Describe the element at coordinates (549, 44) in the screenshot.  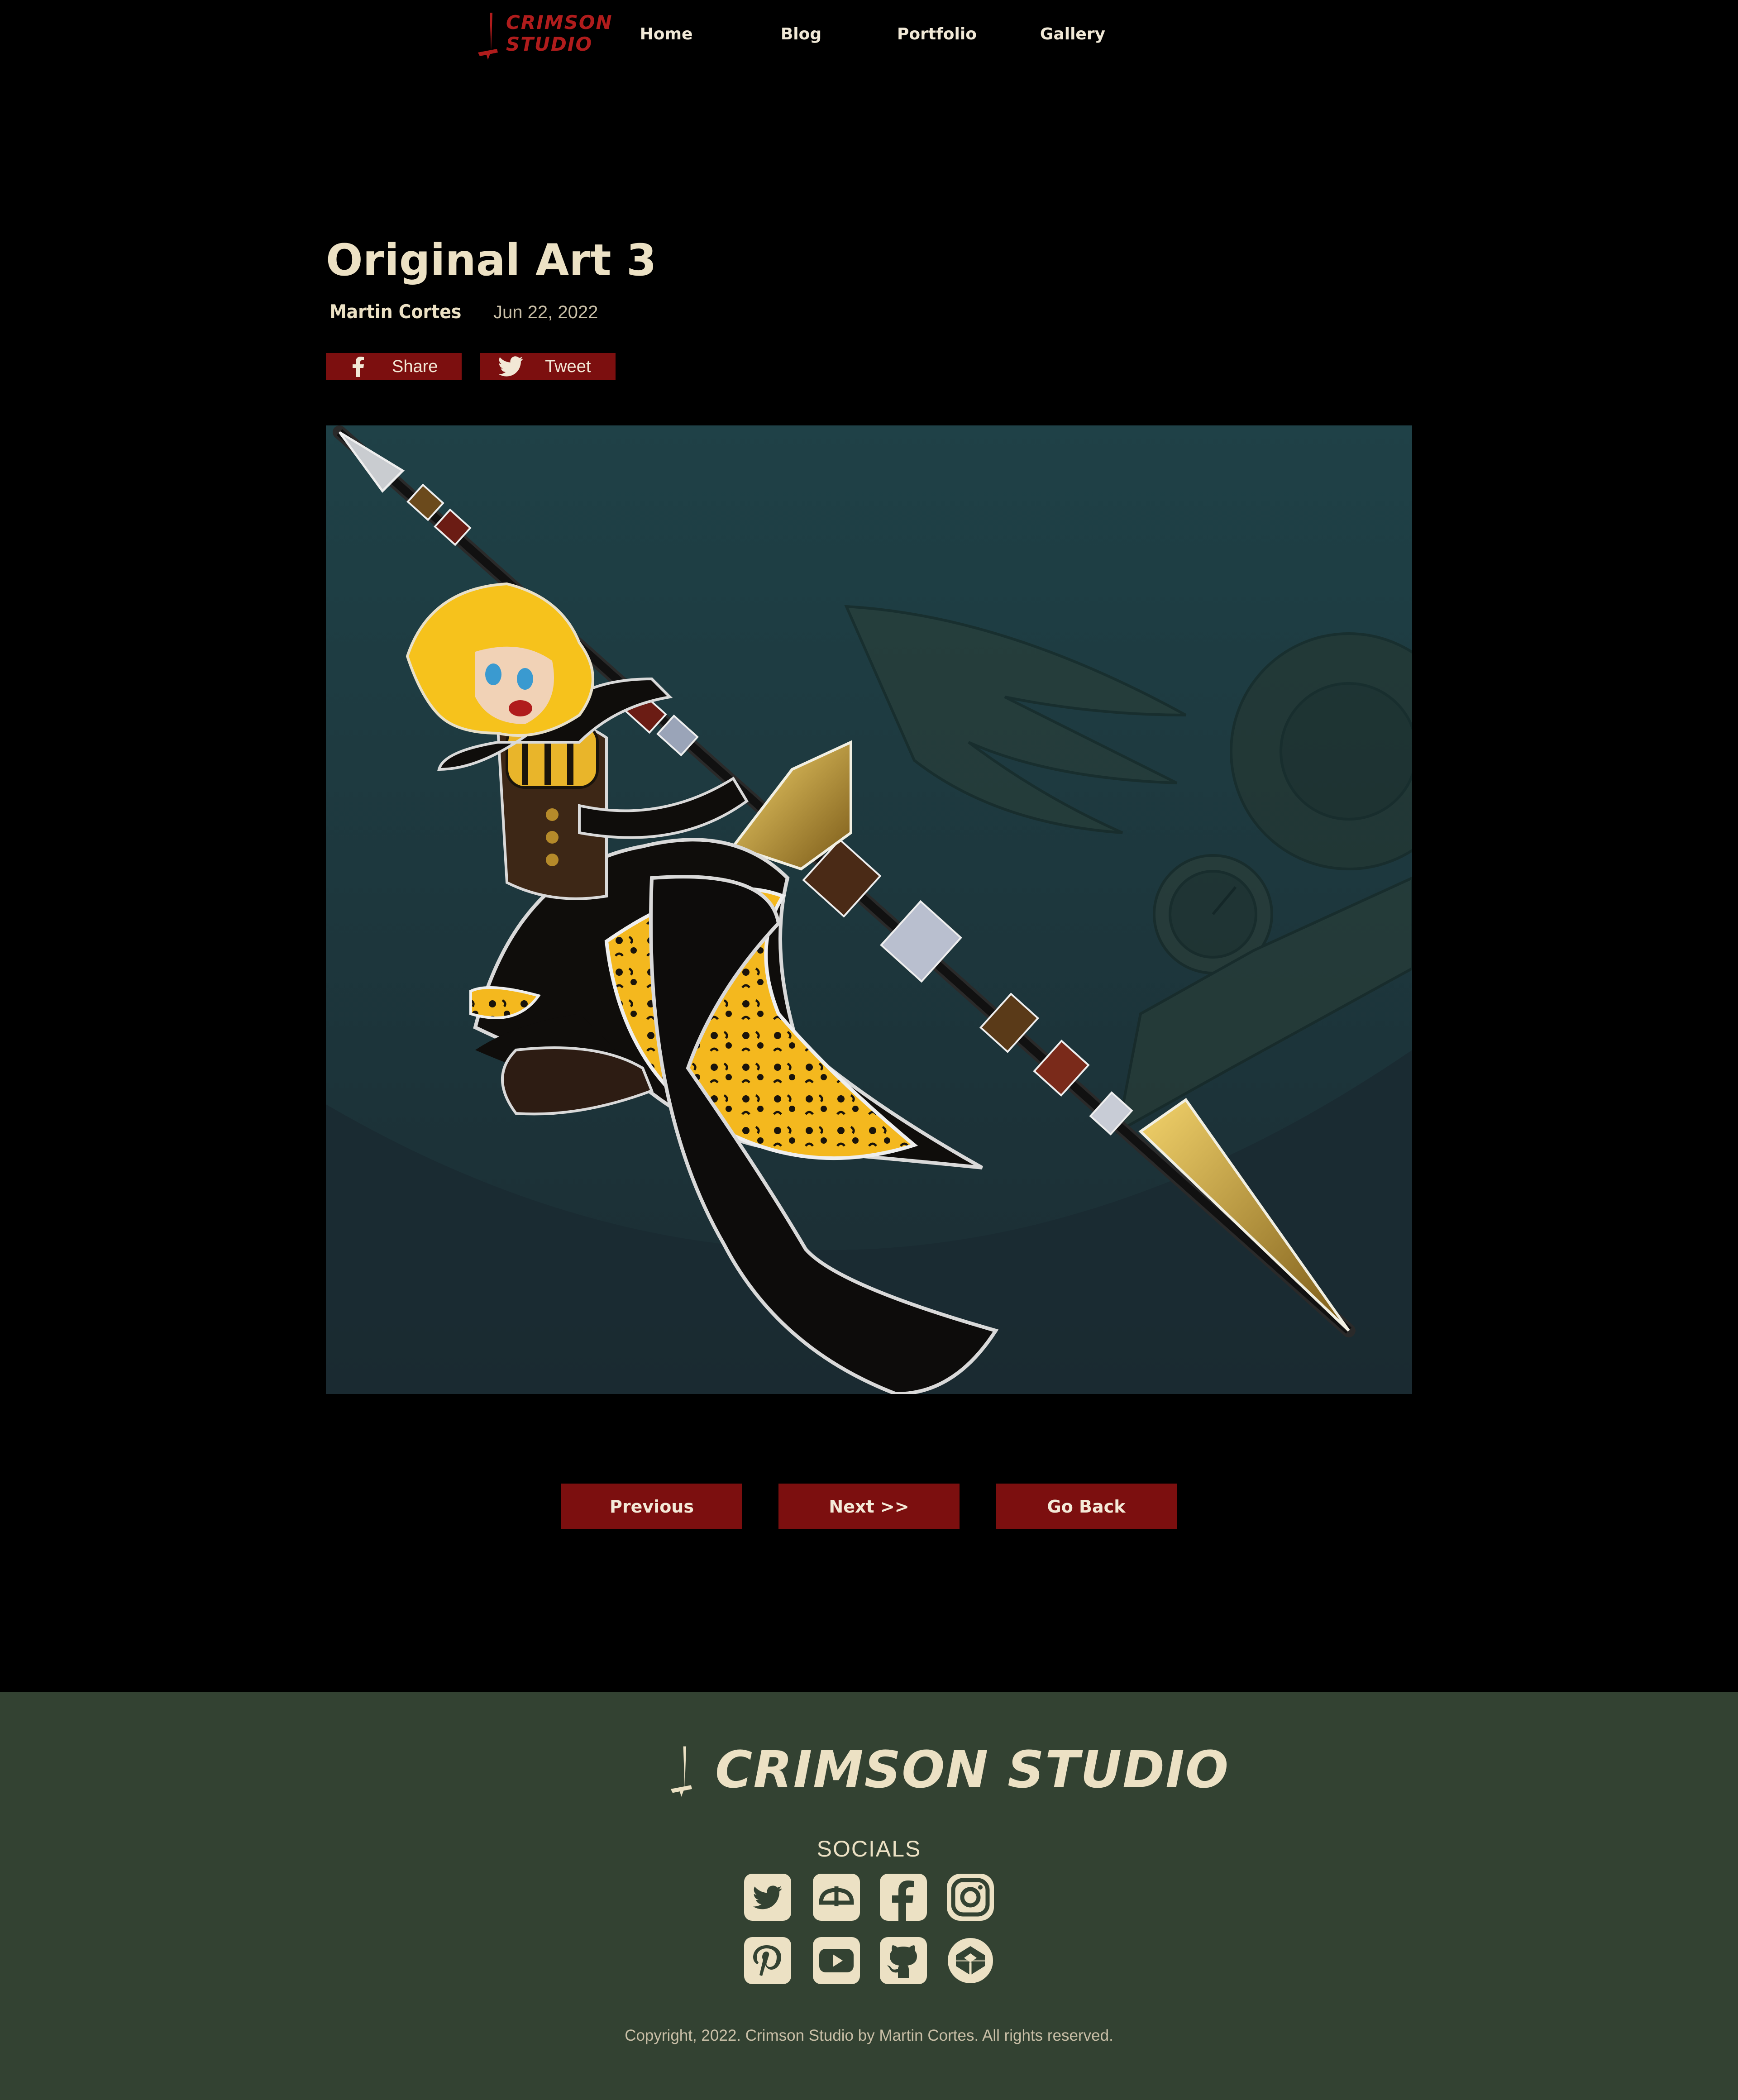
I see `logo-line-2: STUDIO` at that location.